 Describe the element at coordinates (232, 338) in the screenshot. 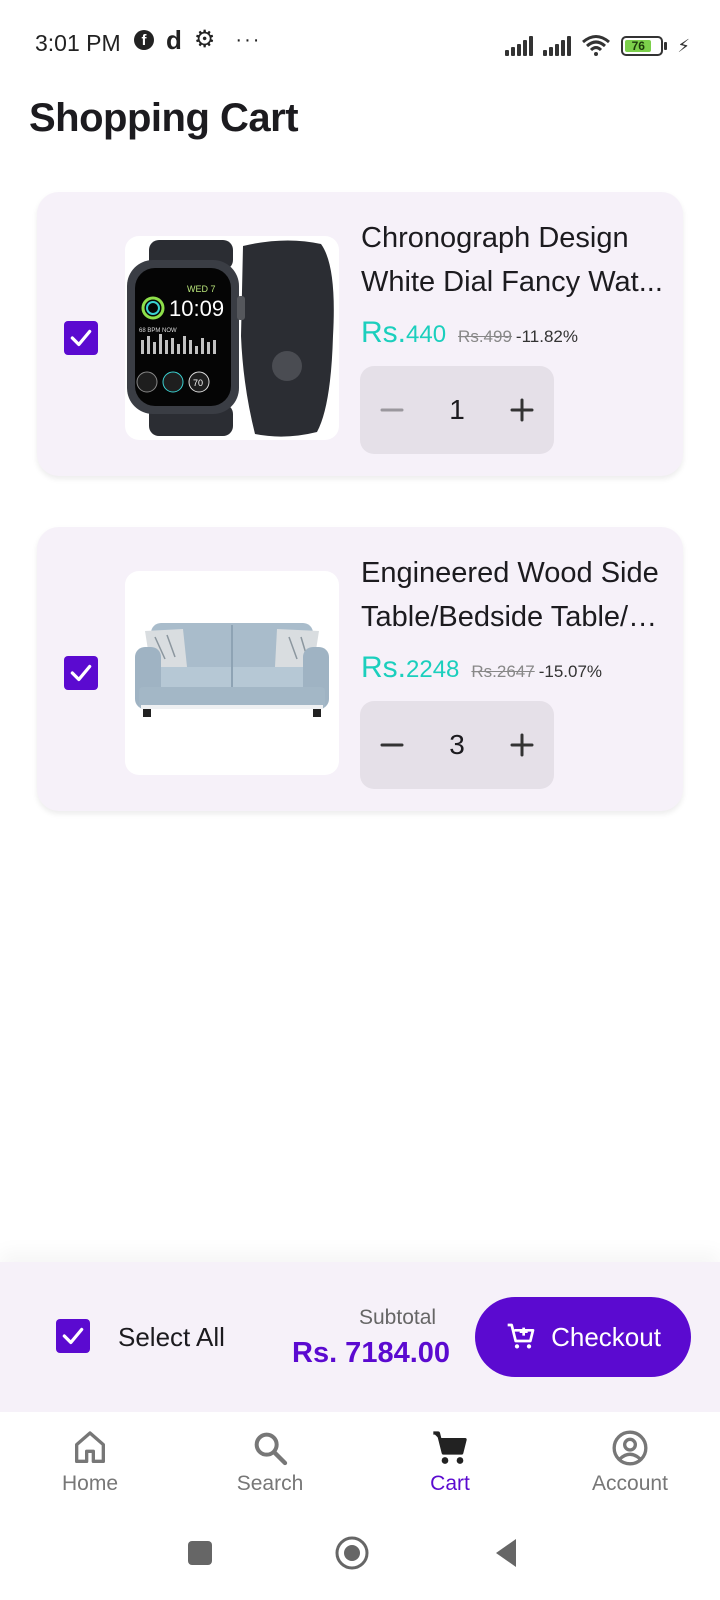

I see `smartwatch-image: WED 7 10:09 68 BPM NOW 70` at that location.